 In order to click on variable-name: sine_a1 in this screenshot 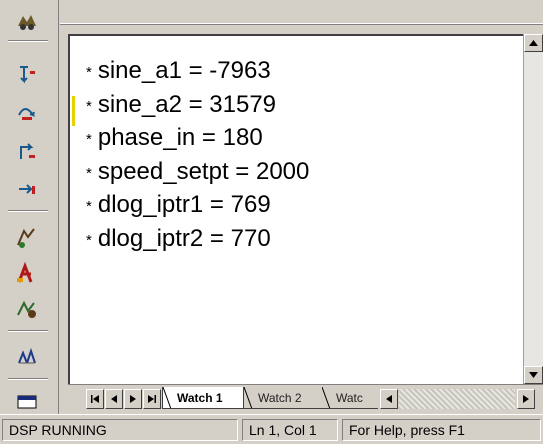, I will do `click(139, 70)`.